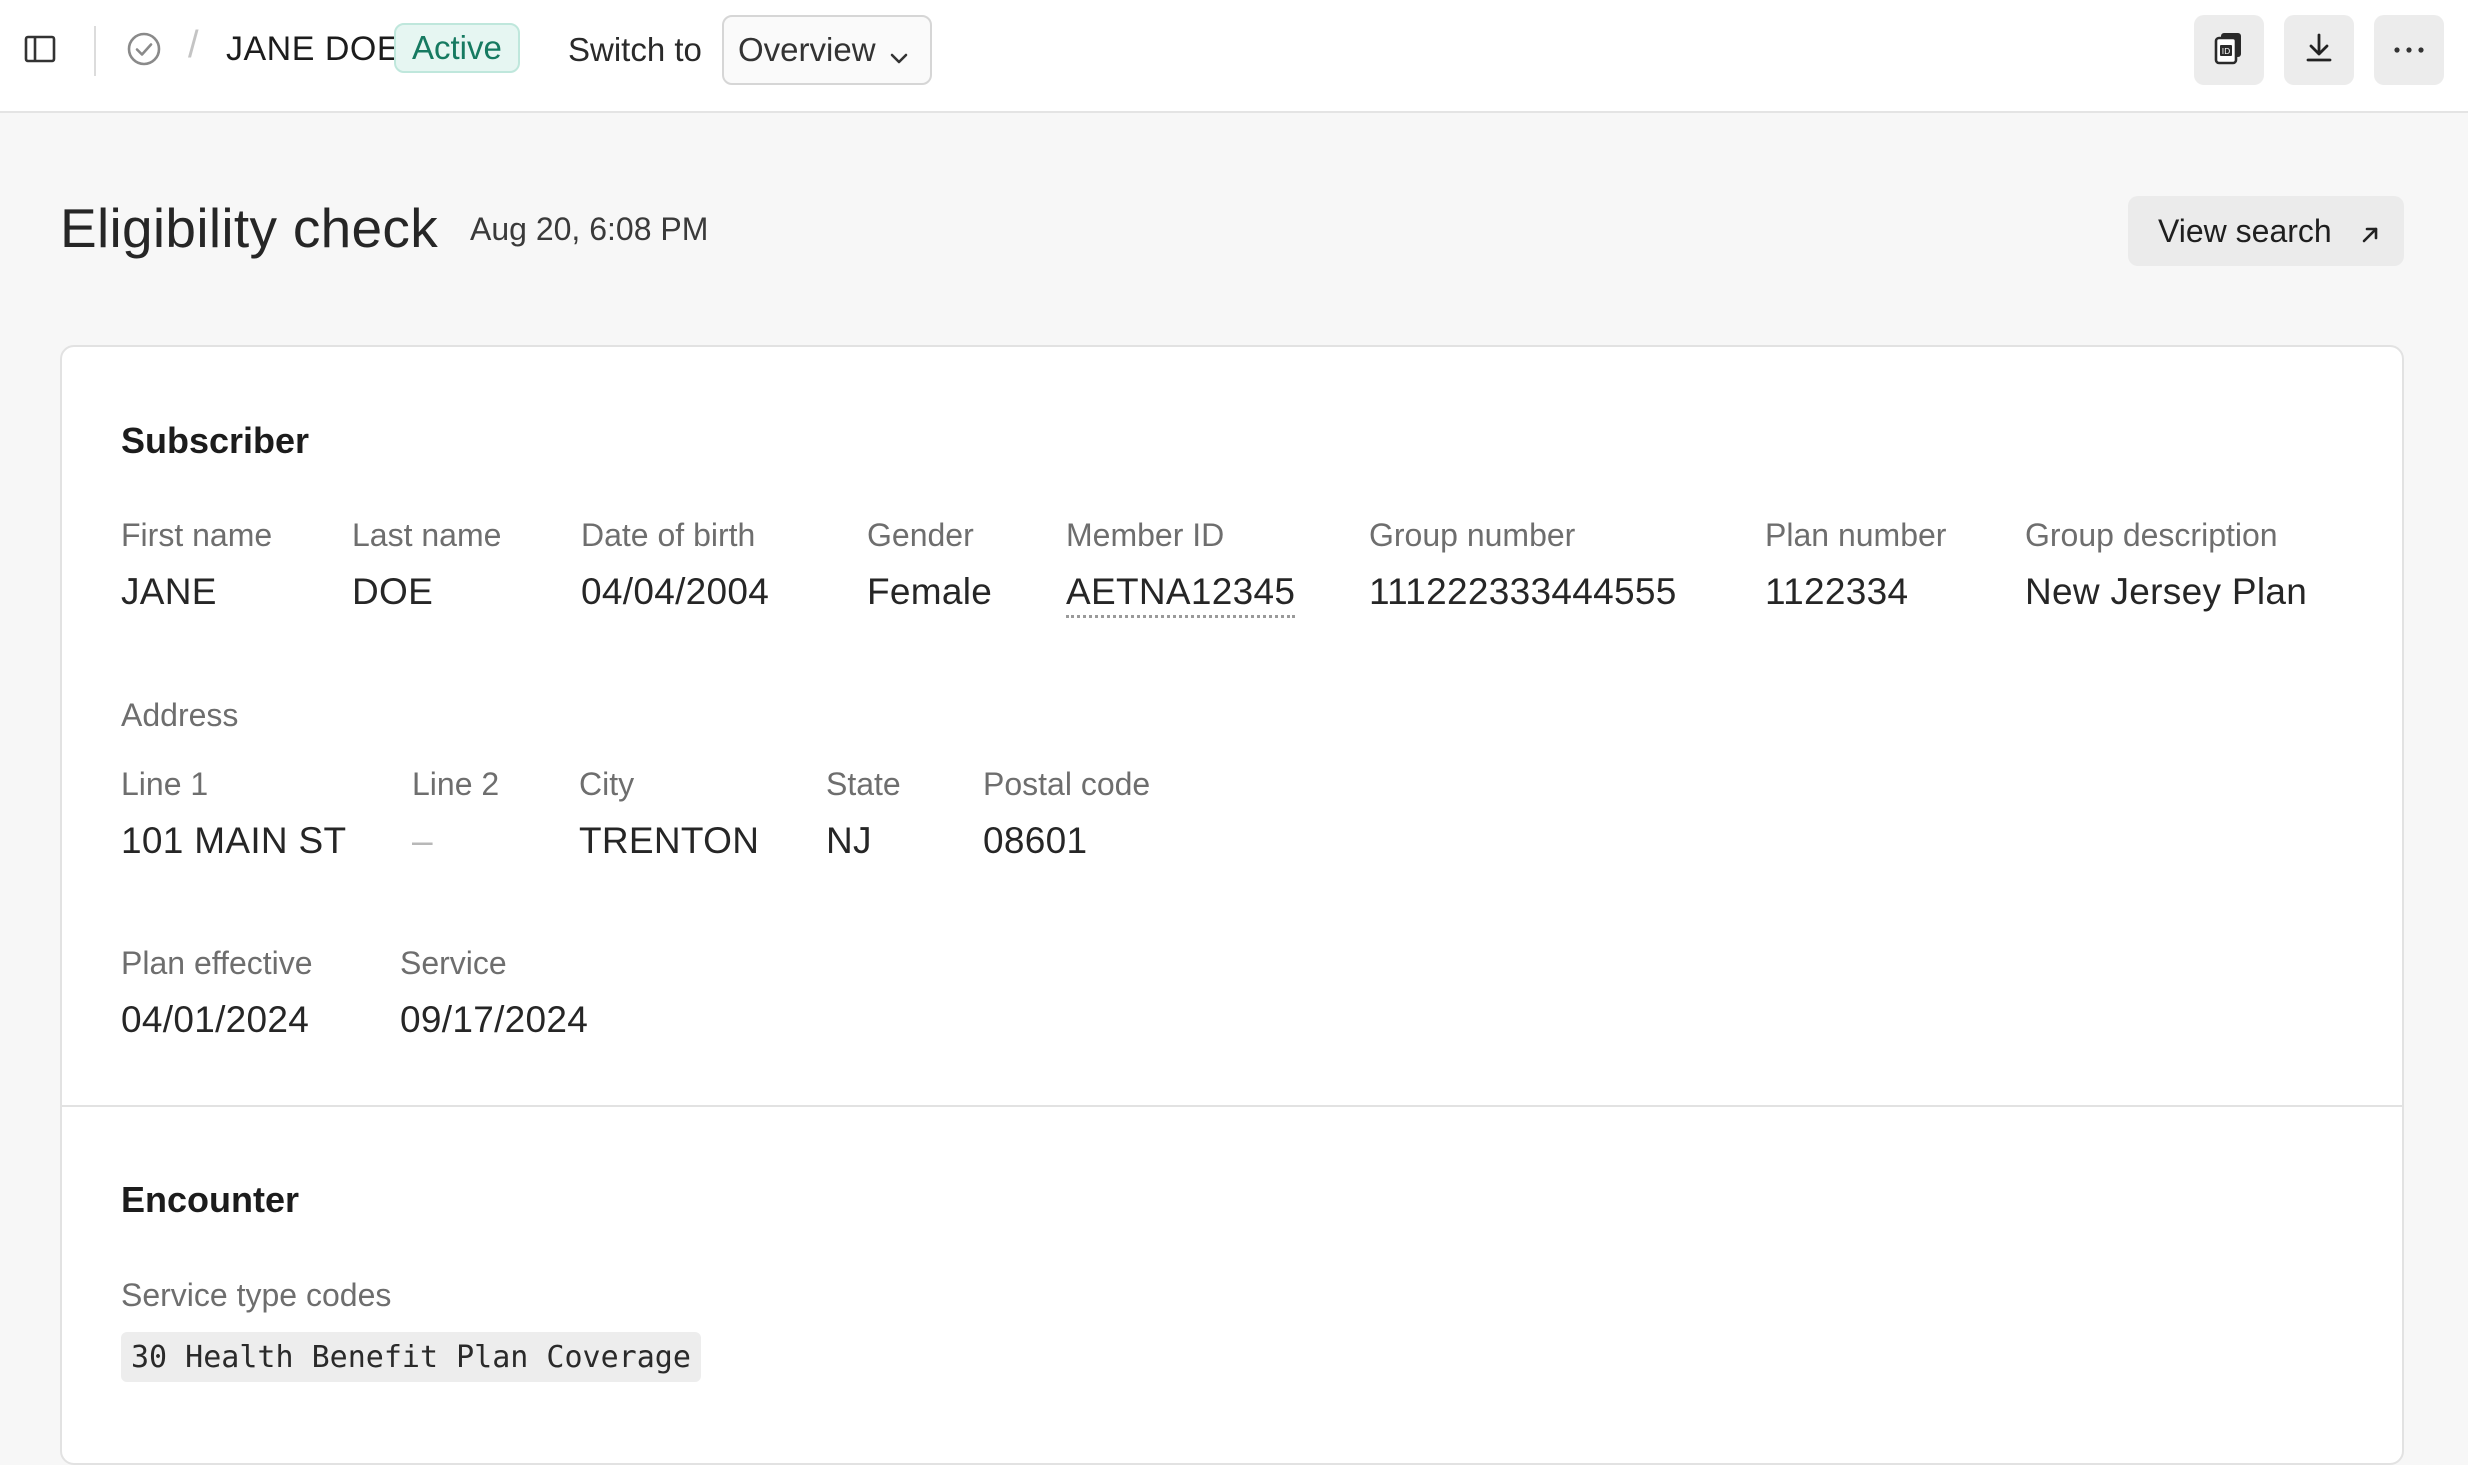  What do you see at coordinates (1035, 840) in the screenshot?
I see `postal-code-value: 08601` at bounding box center [1035, 840].